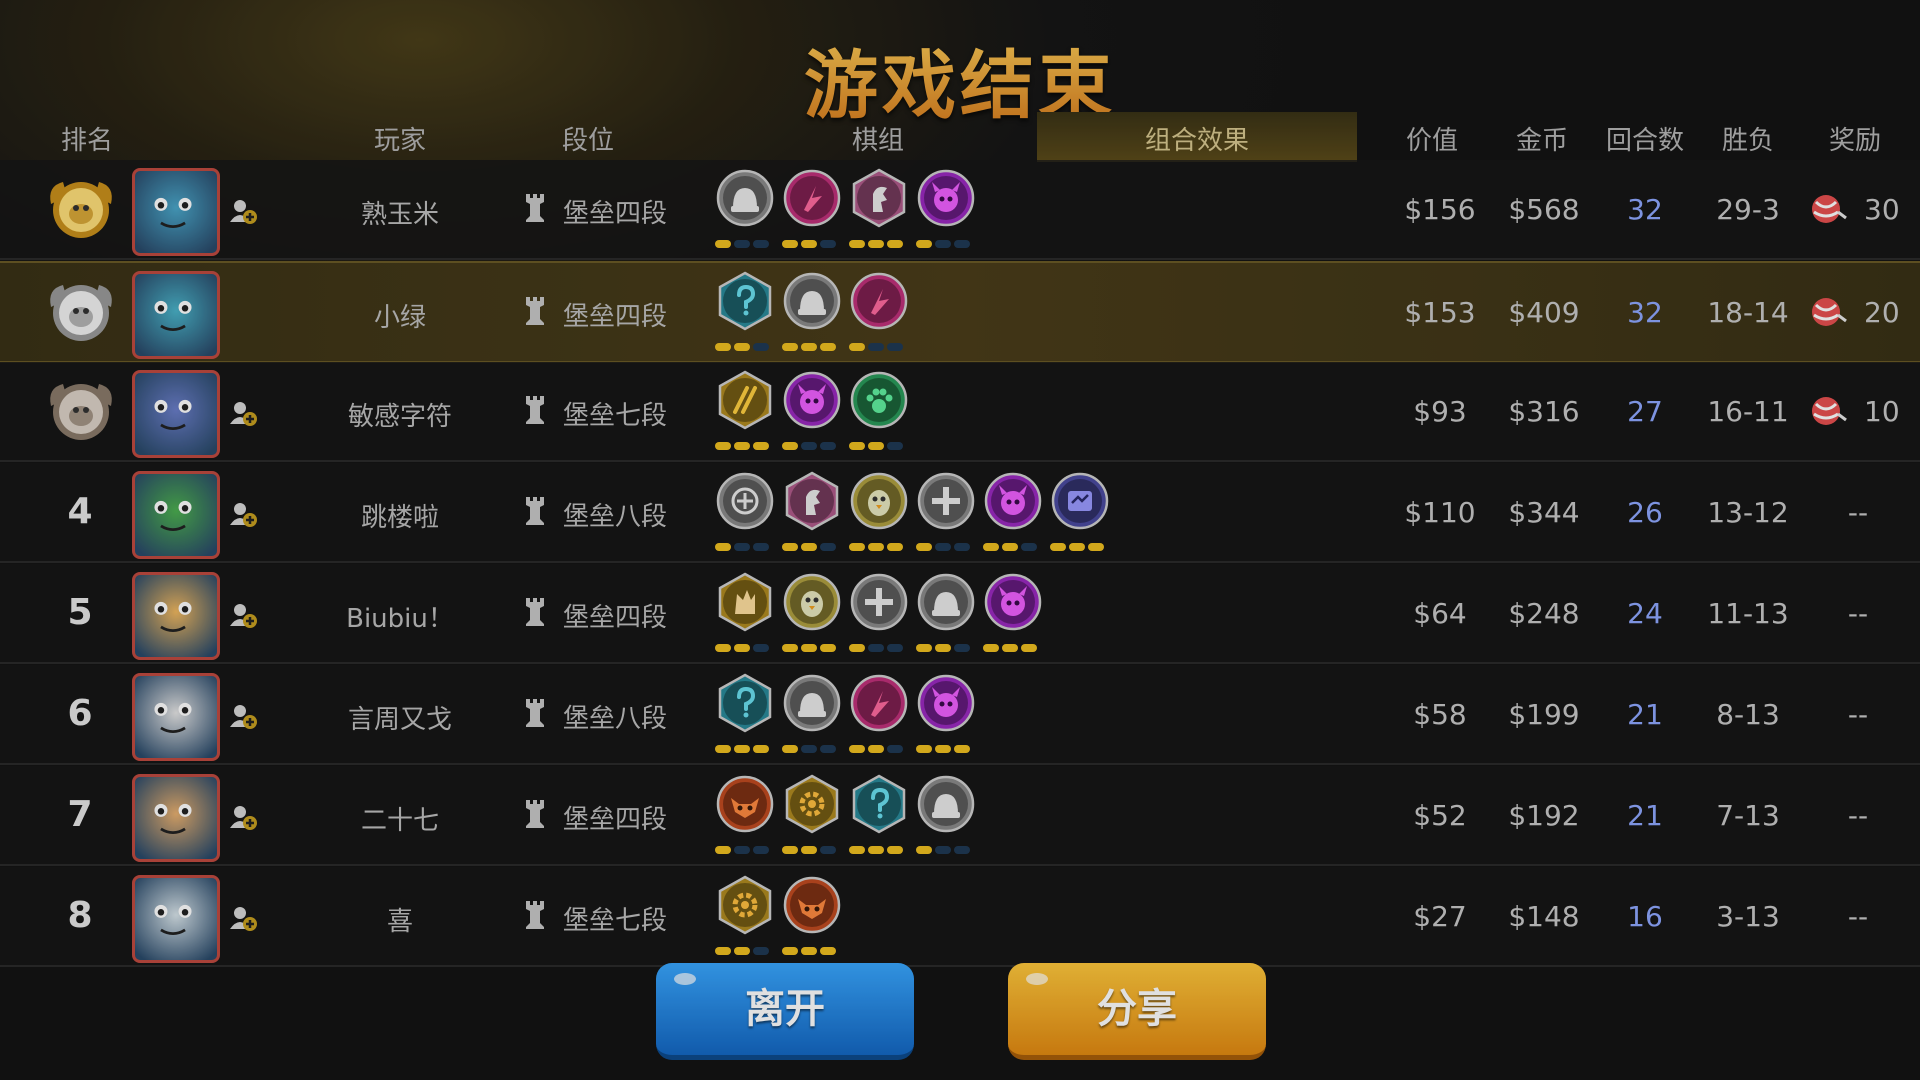 The width and height of the screenshot is (1920, 1080). I want to click on player-name: 喜, so click(399, 922).